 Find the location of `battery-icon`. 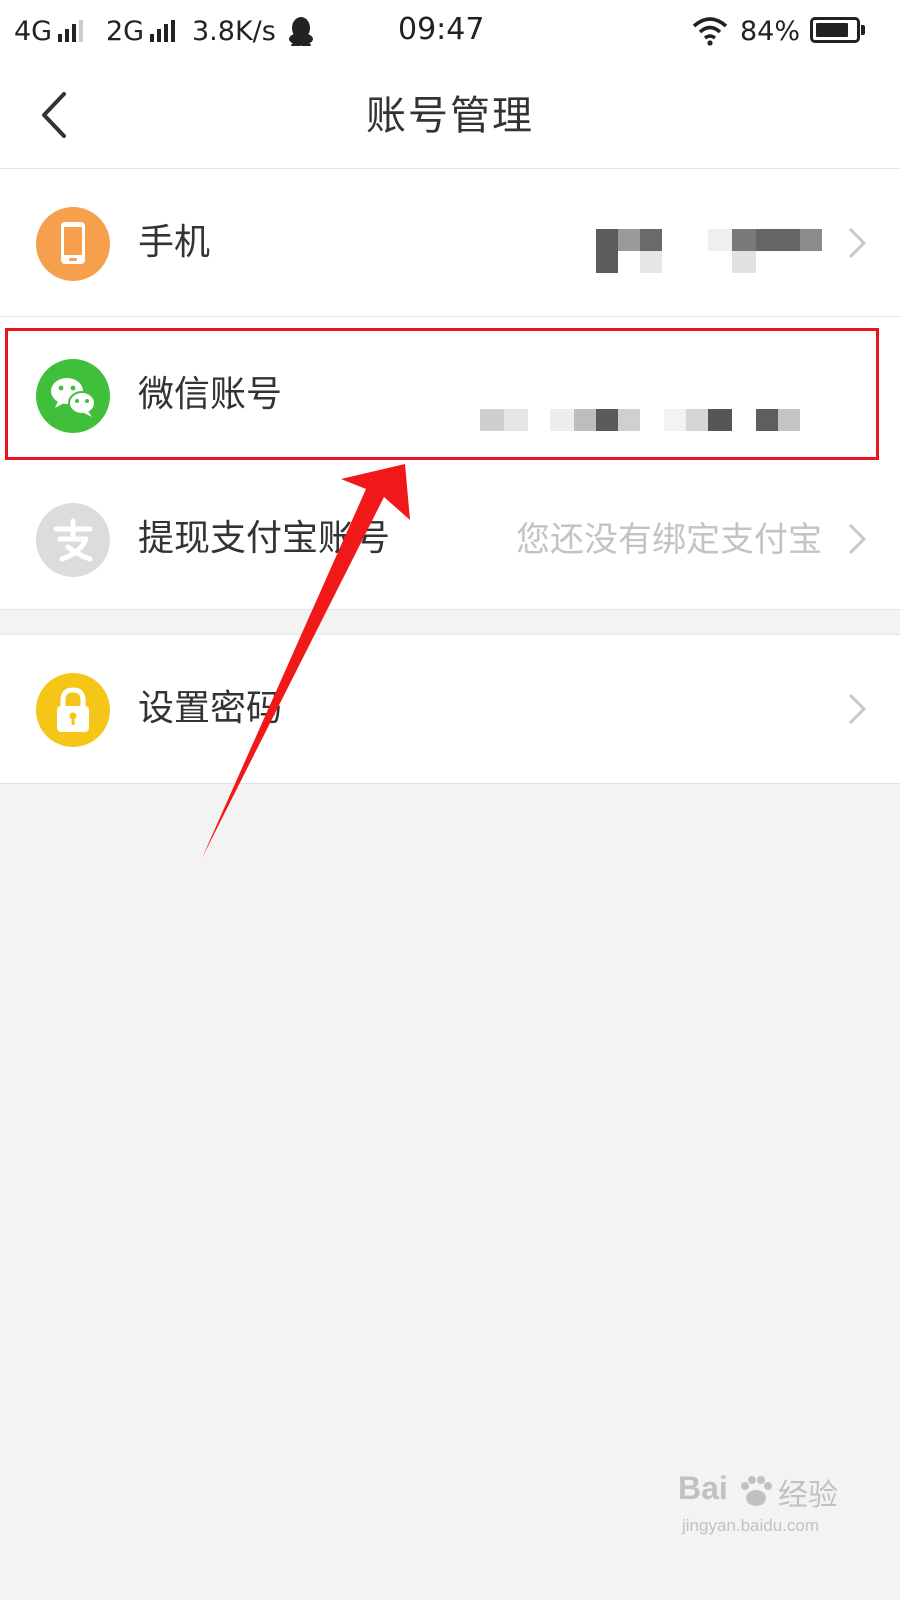

battery-icon is located at coordinates (837, 30).